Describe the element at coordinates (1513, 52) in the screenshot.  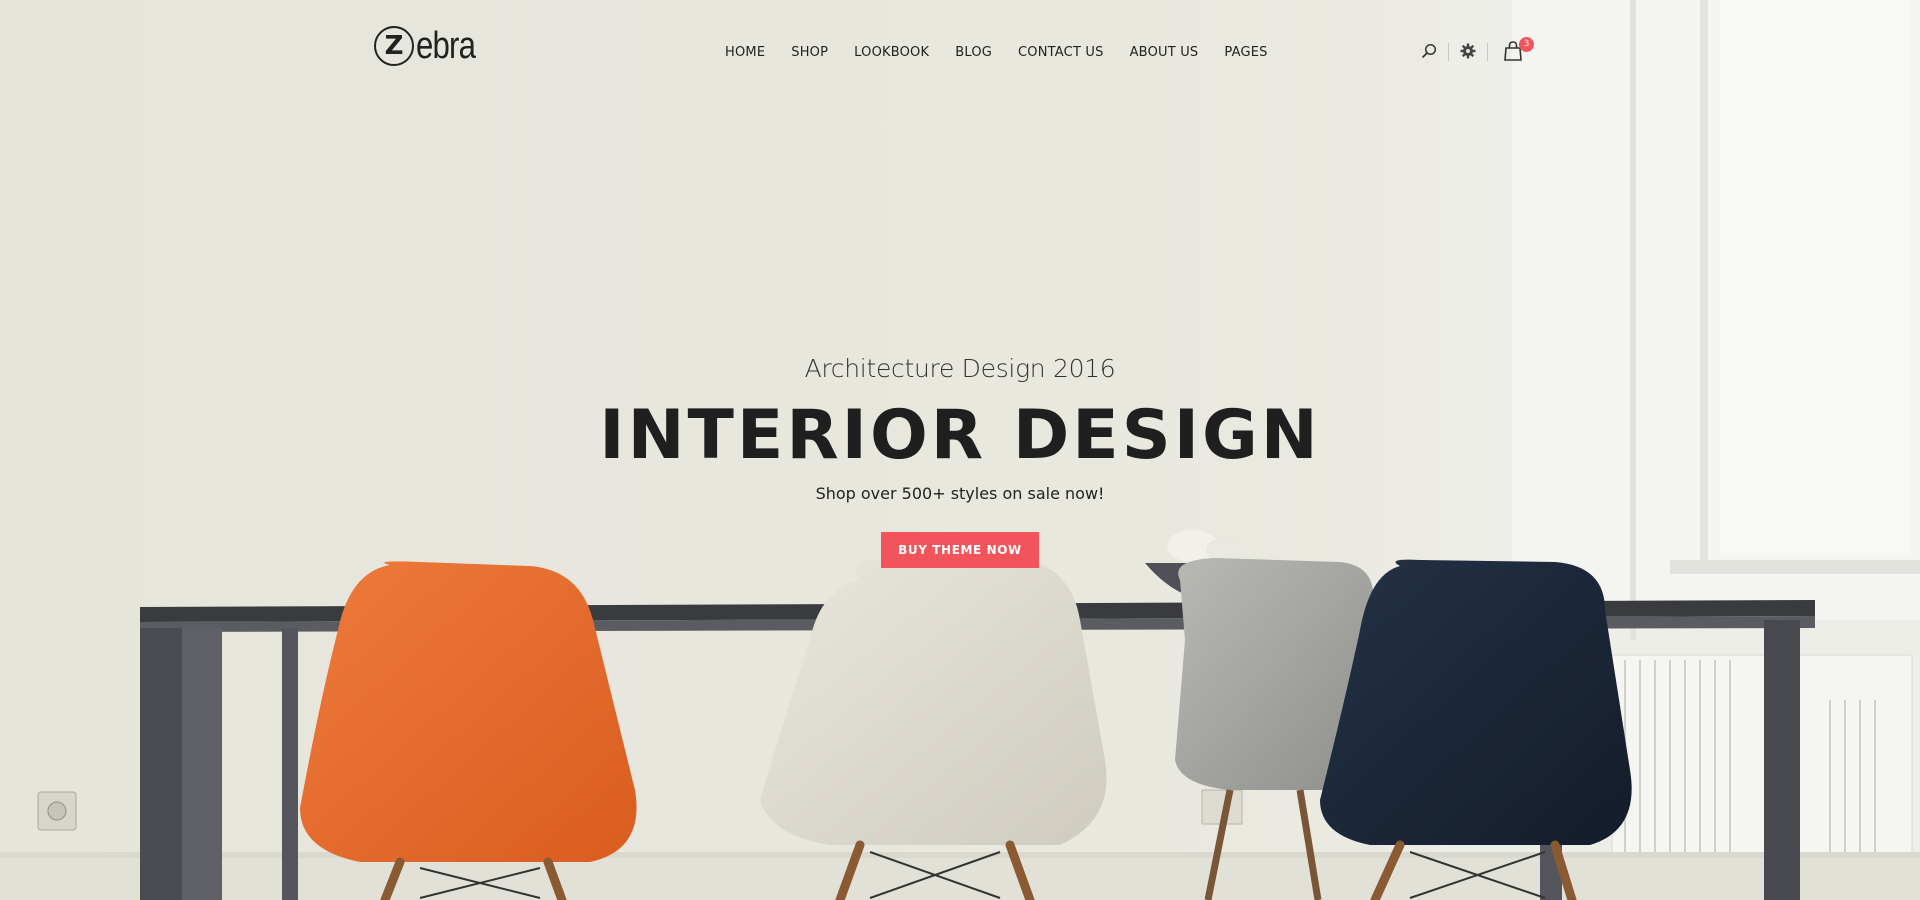
I see `cart-button: 3` at that location.